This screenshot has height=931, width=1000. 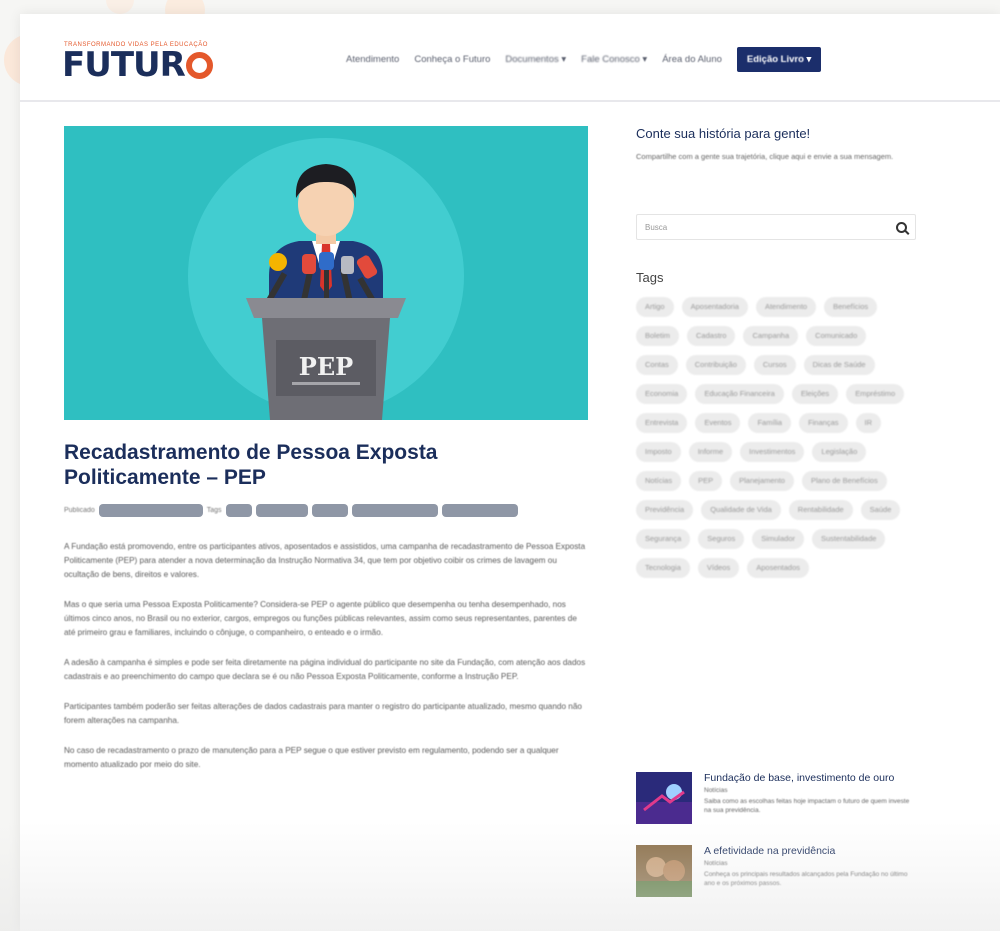 What do you see at coordinates (778, 539) in the screenshot?
I see `tag-chip: Simulador` at bounding box center [778, 539].